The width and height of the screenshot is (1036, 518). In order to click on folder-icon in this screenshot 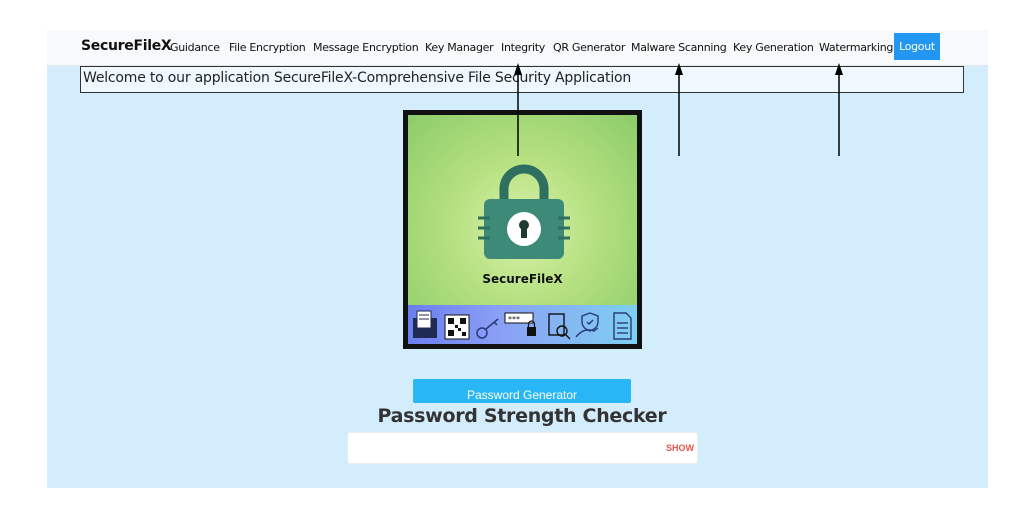, I will do `click(425, 324)`.